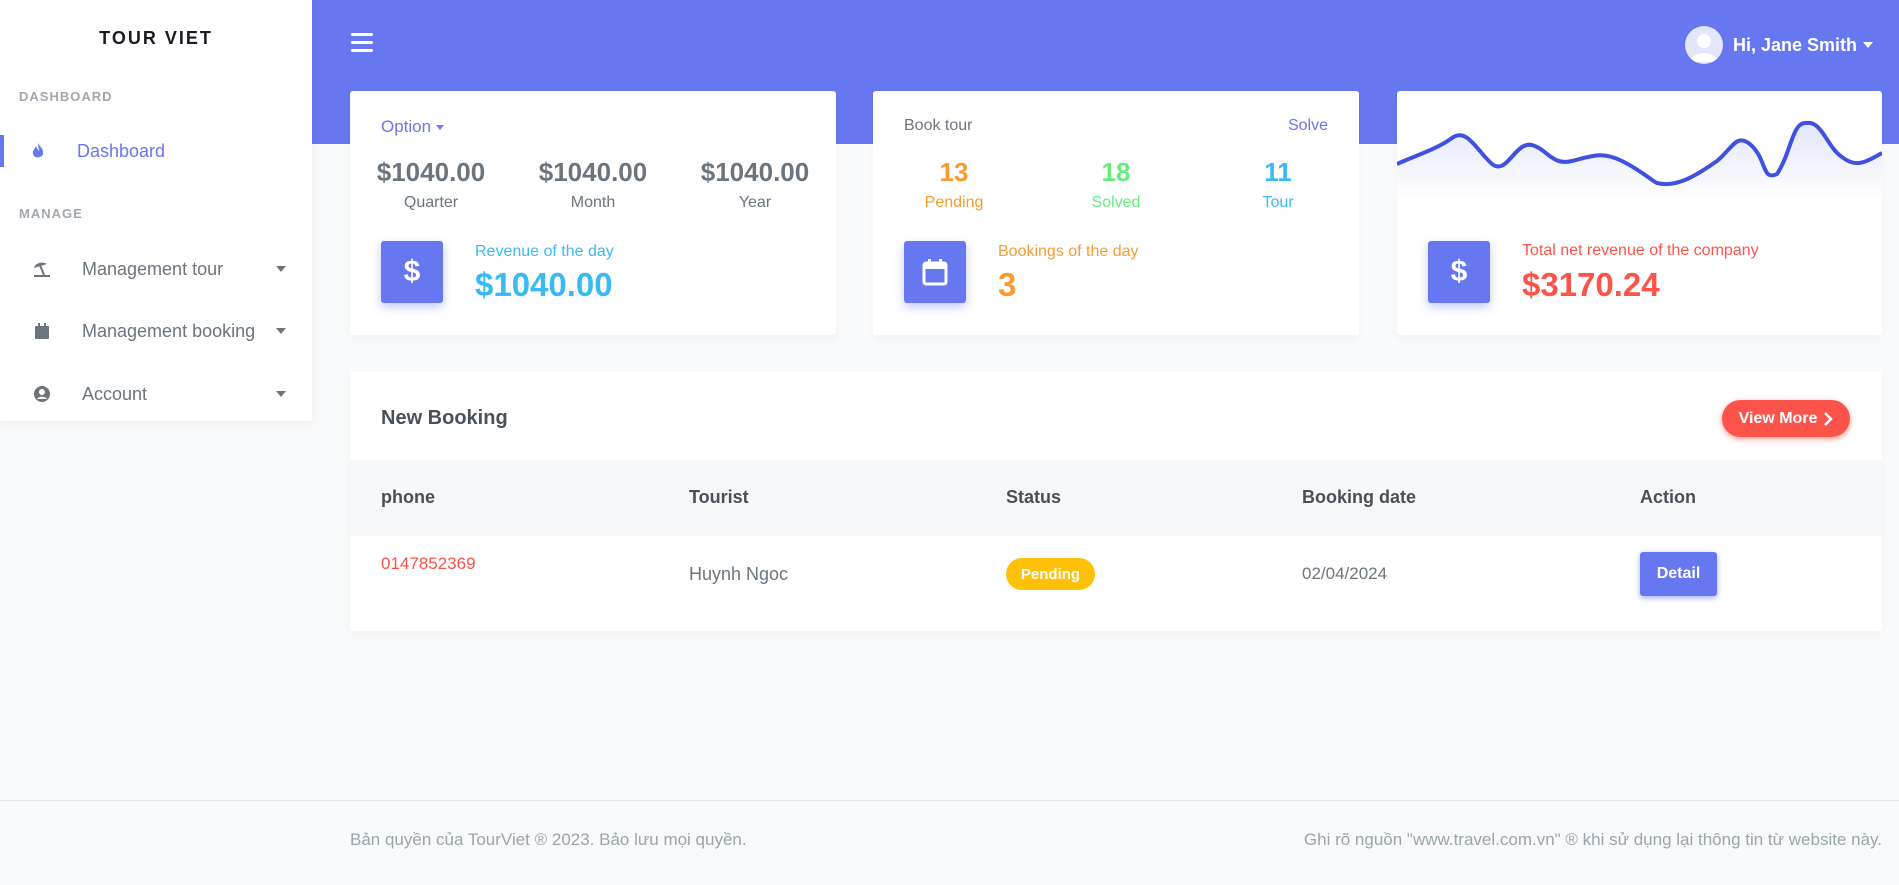 The image size is (1899, 885). What do you see at coordinates (115, 393) in the screenshot?
I see `sidebar-item-label: Account` at bounding box center [115, 393].